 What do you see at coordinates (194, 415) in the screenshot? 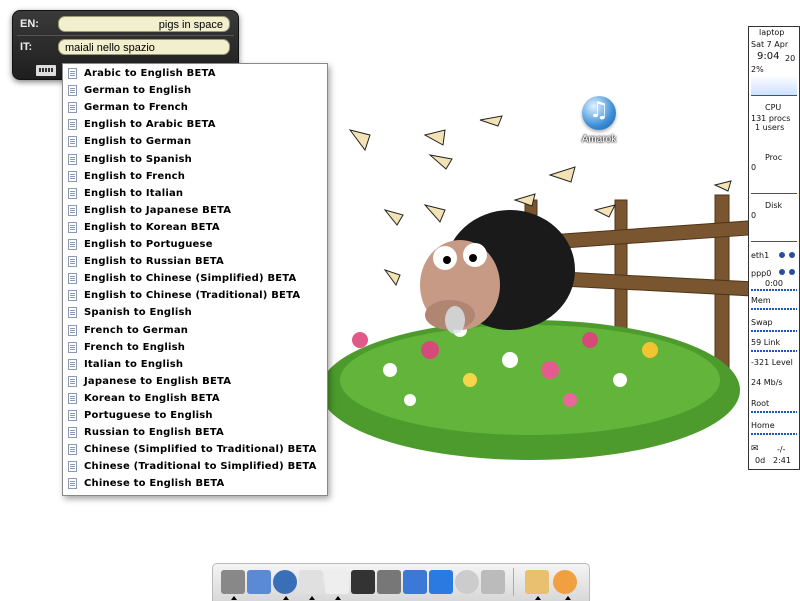
I see `menu-item: Portuguese to English` at bounding box center [194, 415].